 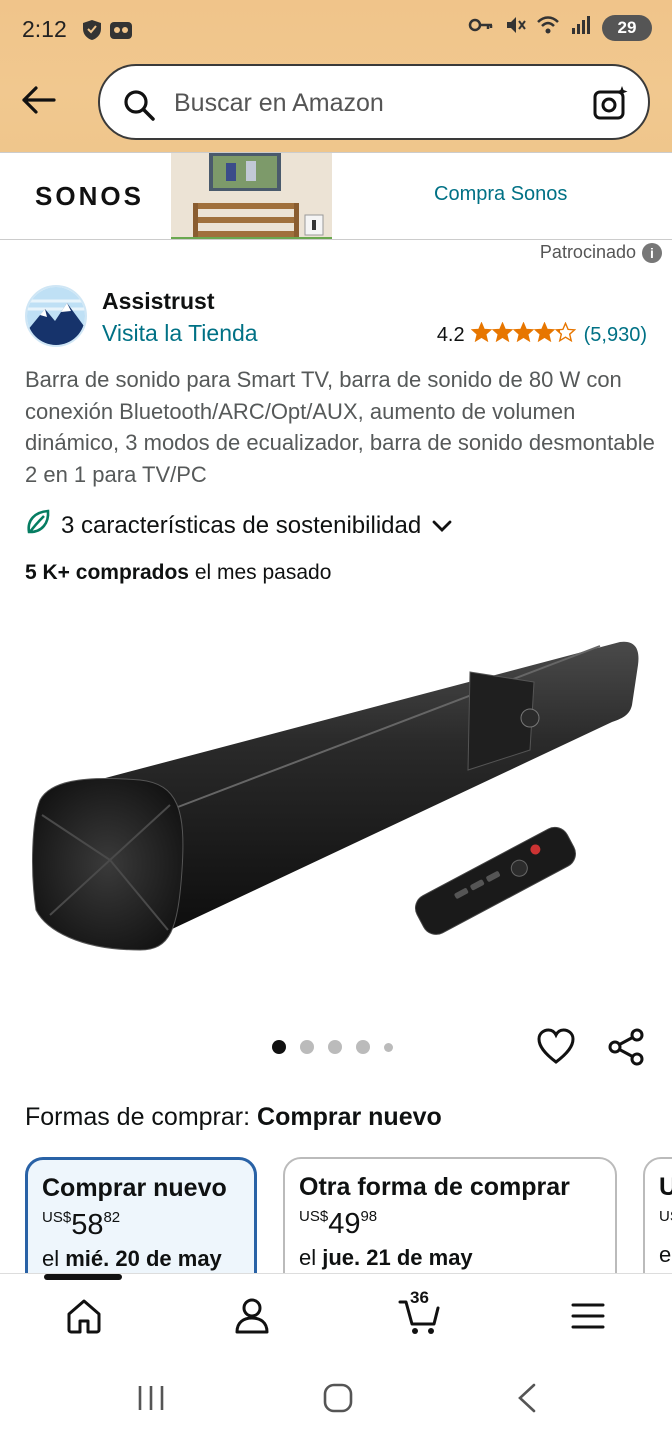 What do you see at coordinates (611, 105) in the screenshot?
I see `camera-search-icon` at bounding box center [611, 105].